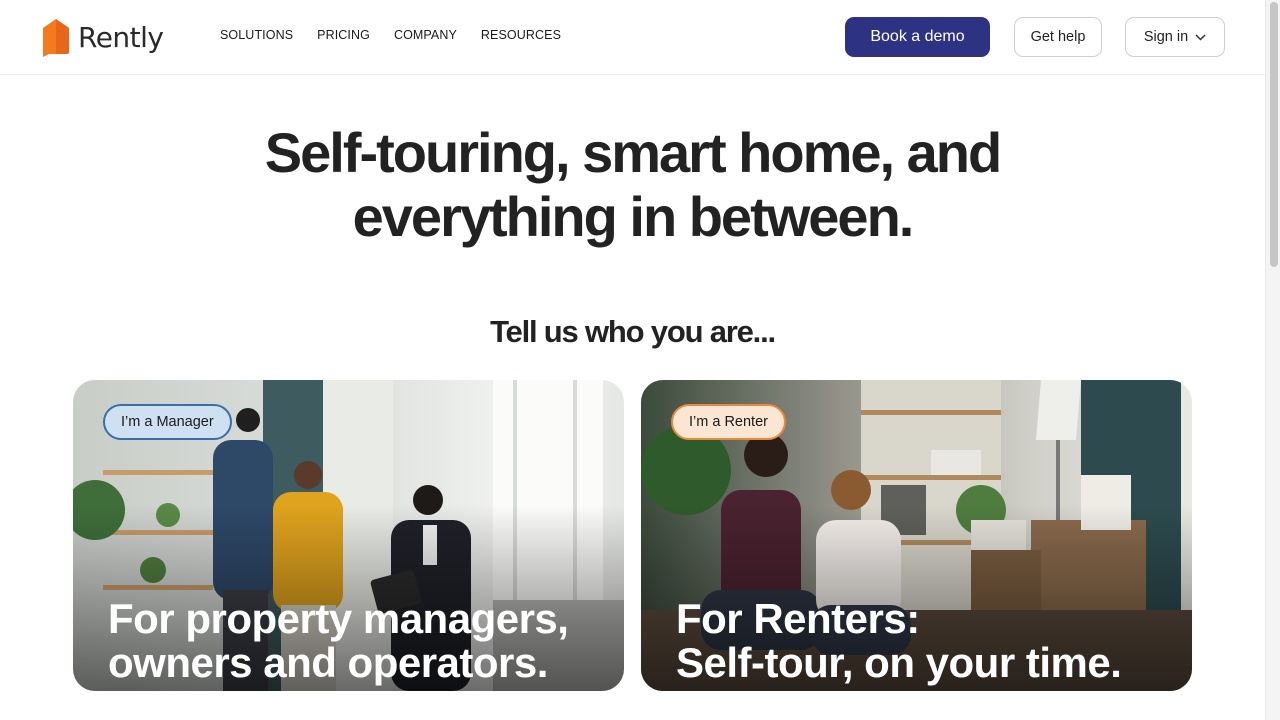  Describe the element at coordinates (338, 618) in the screenshot. I see `manager-heading-line1: For property managers,` at that location.